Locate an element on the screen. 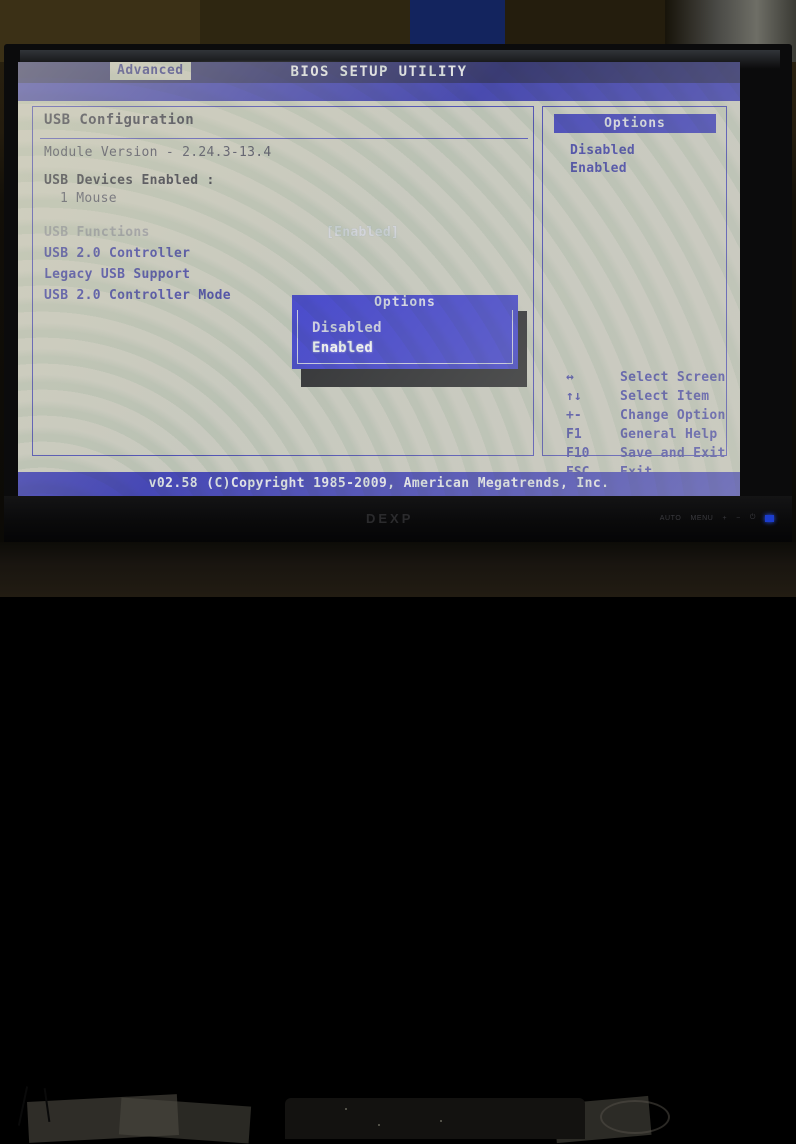 This screenshot has width=796, height=1144. options-dialog-item-disabled: Disabled is located at coordinates (347, 328).